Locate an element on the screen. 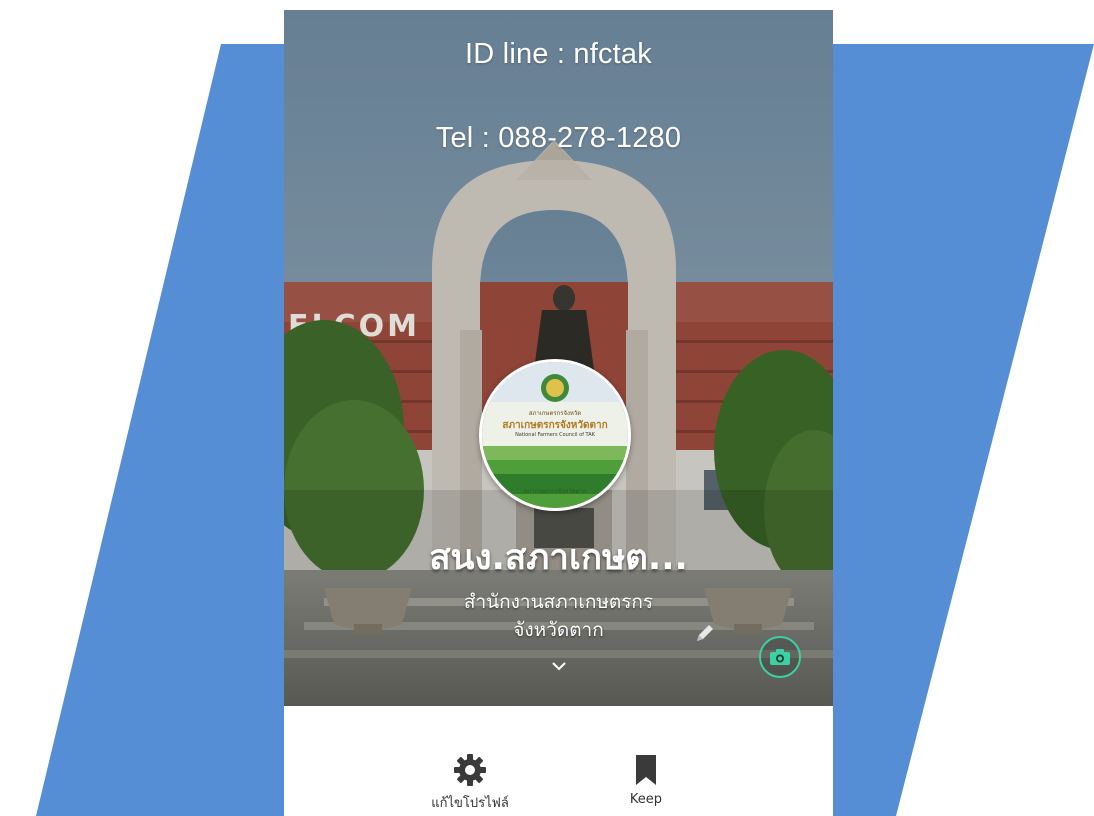 This screenshot has width=1094, height=816. edit-profile-label: แก้ไขโปรไฟล์ is located at coordinates (470, 803).